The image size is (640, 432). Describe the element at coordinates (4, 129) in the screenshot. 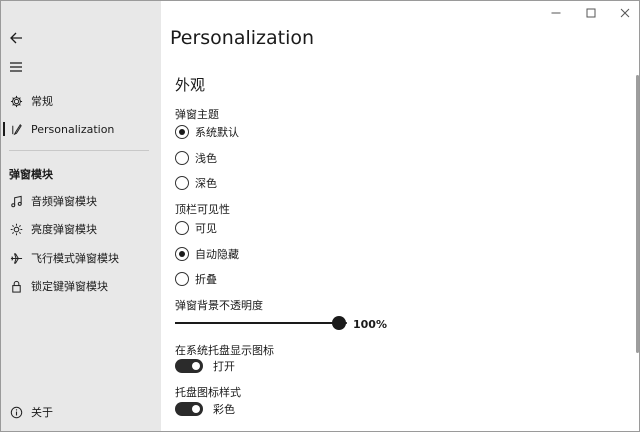

I see `selection-indicator` at that location.